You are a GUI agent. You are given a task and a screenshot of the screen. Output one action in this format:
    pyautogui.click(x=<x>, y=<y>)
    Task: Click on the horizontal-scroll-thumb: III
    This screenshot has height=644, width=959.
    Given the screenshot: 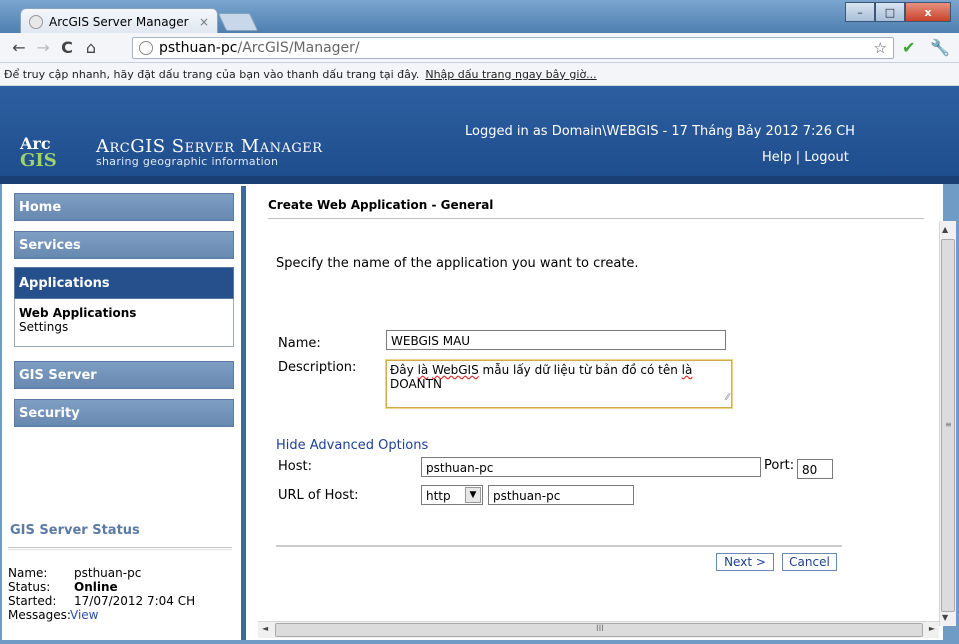 What is the action you would take?
    pyautogui.click(x=599, y=630)
    